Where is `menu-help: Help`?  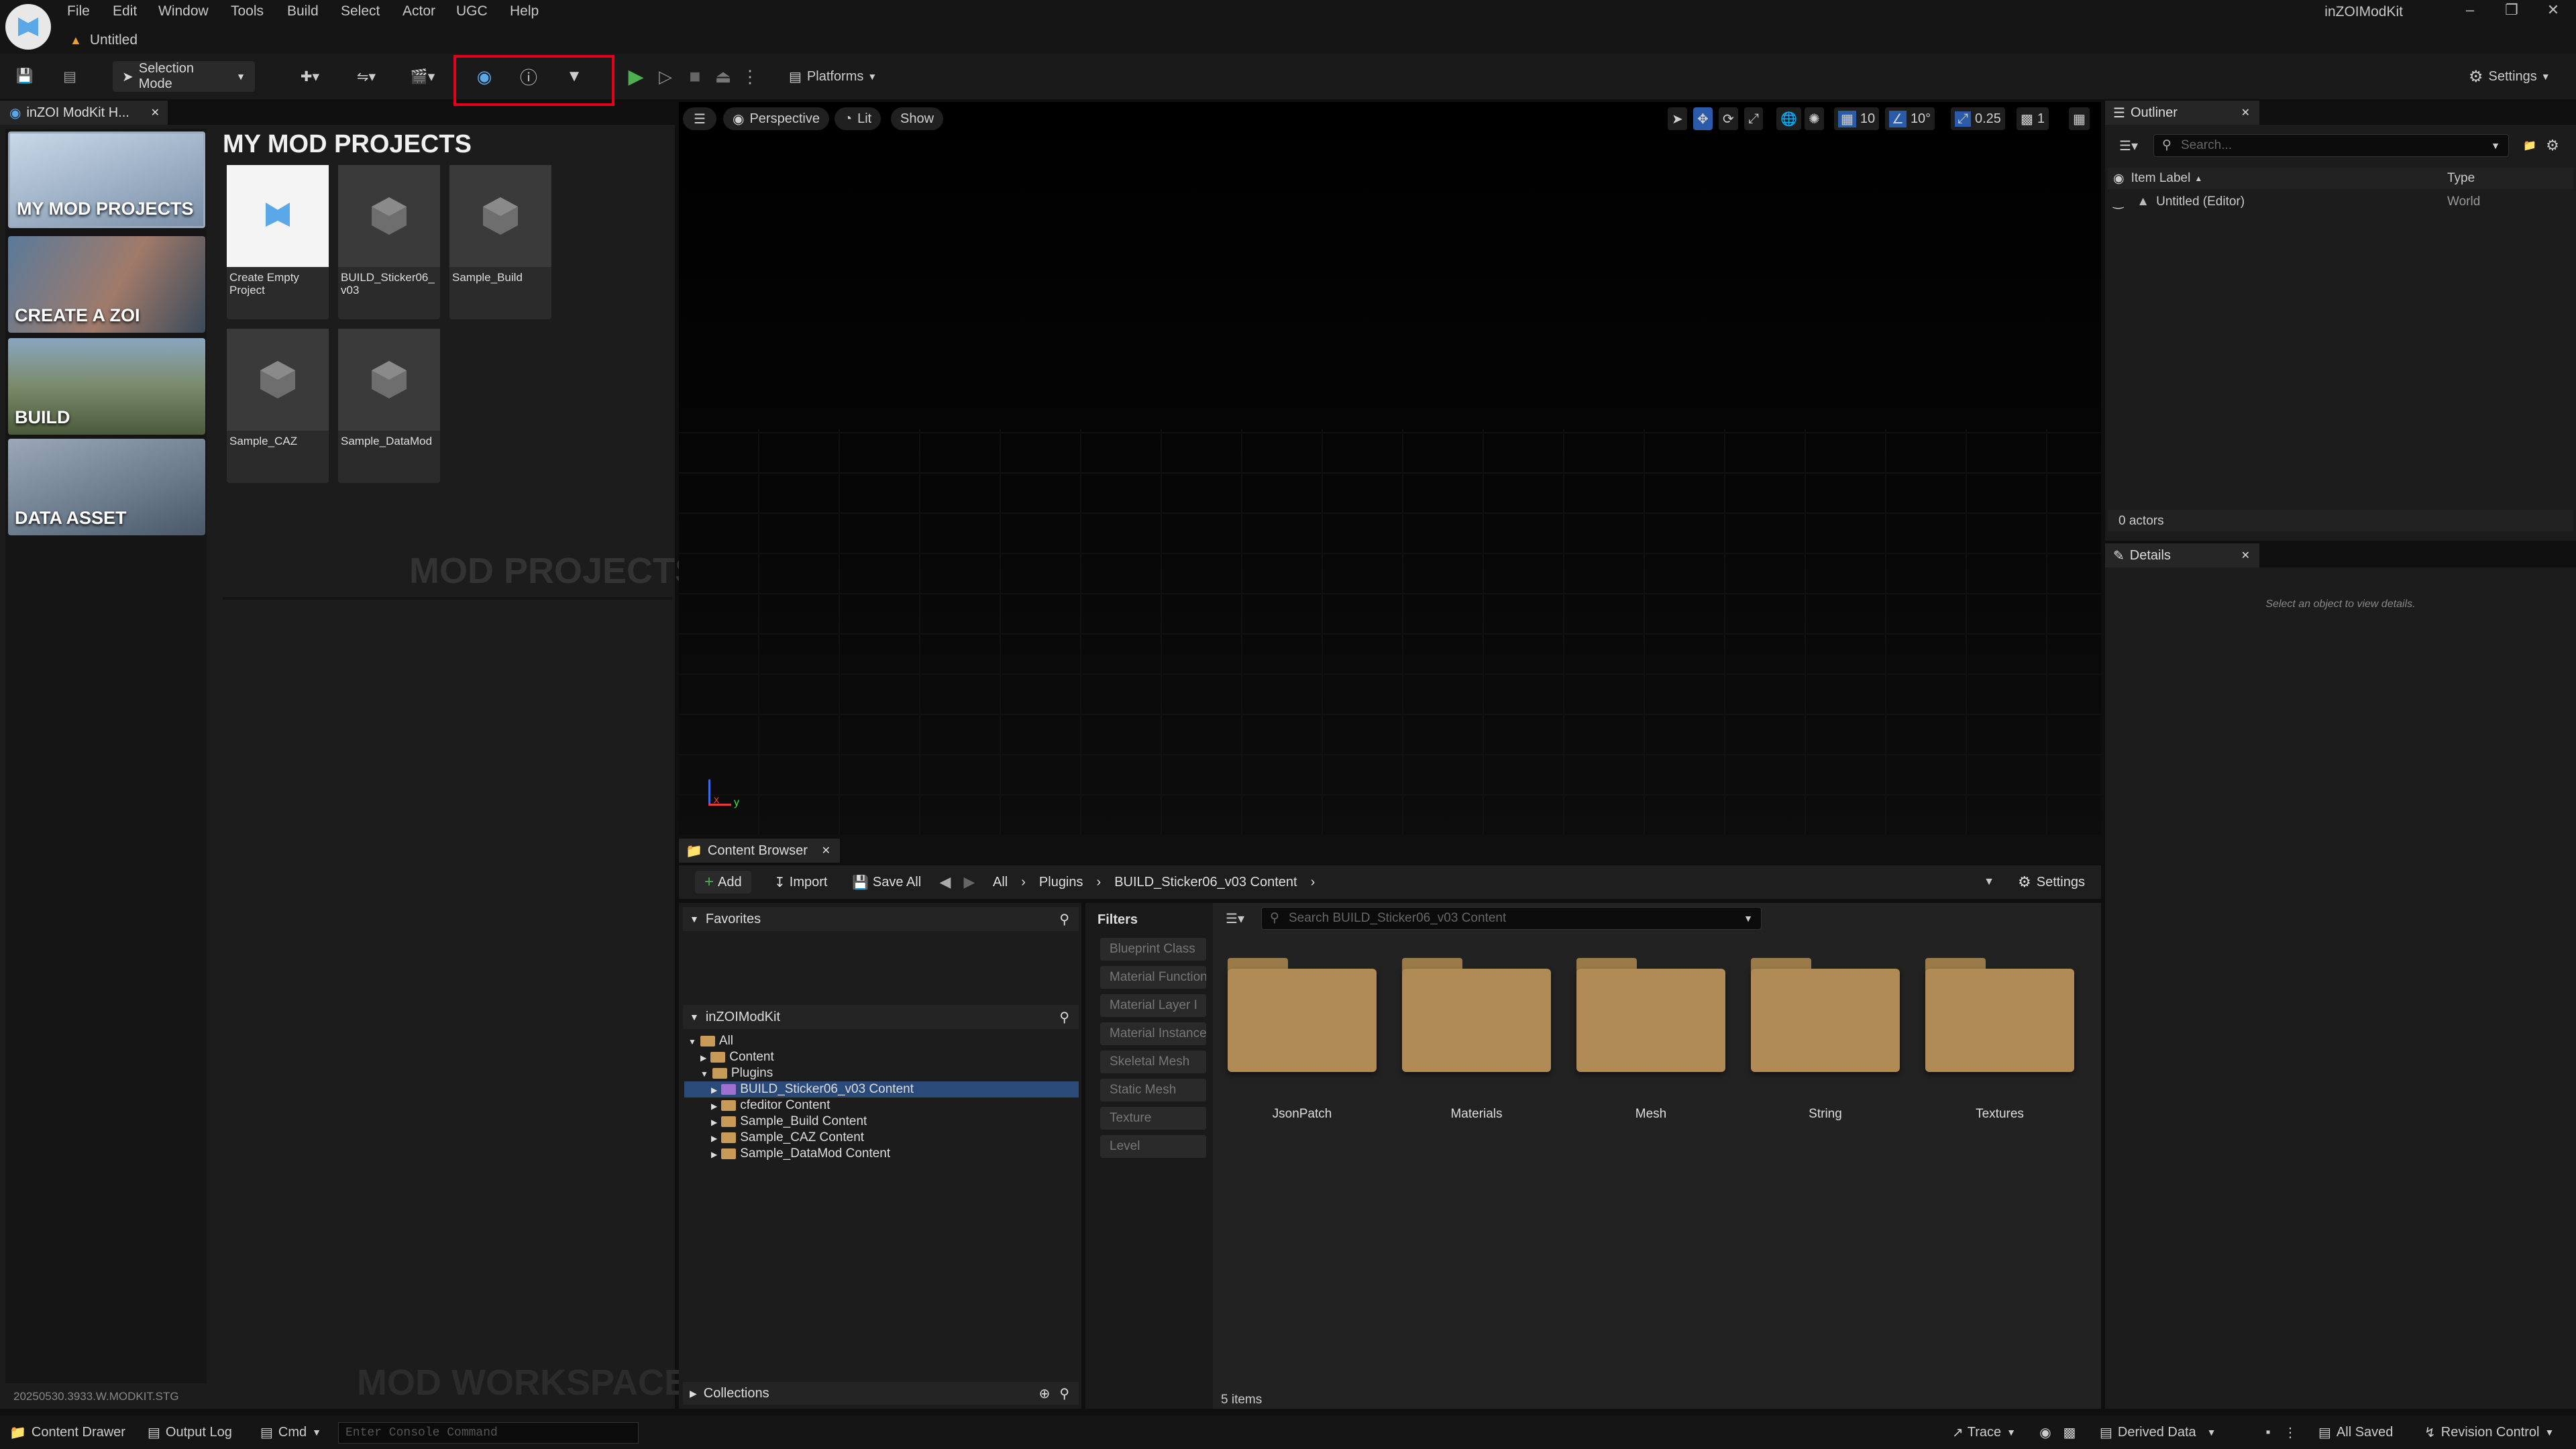 menu-help: Help is located at coordinates (524, 11).